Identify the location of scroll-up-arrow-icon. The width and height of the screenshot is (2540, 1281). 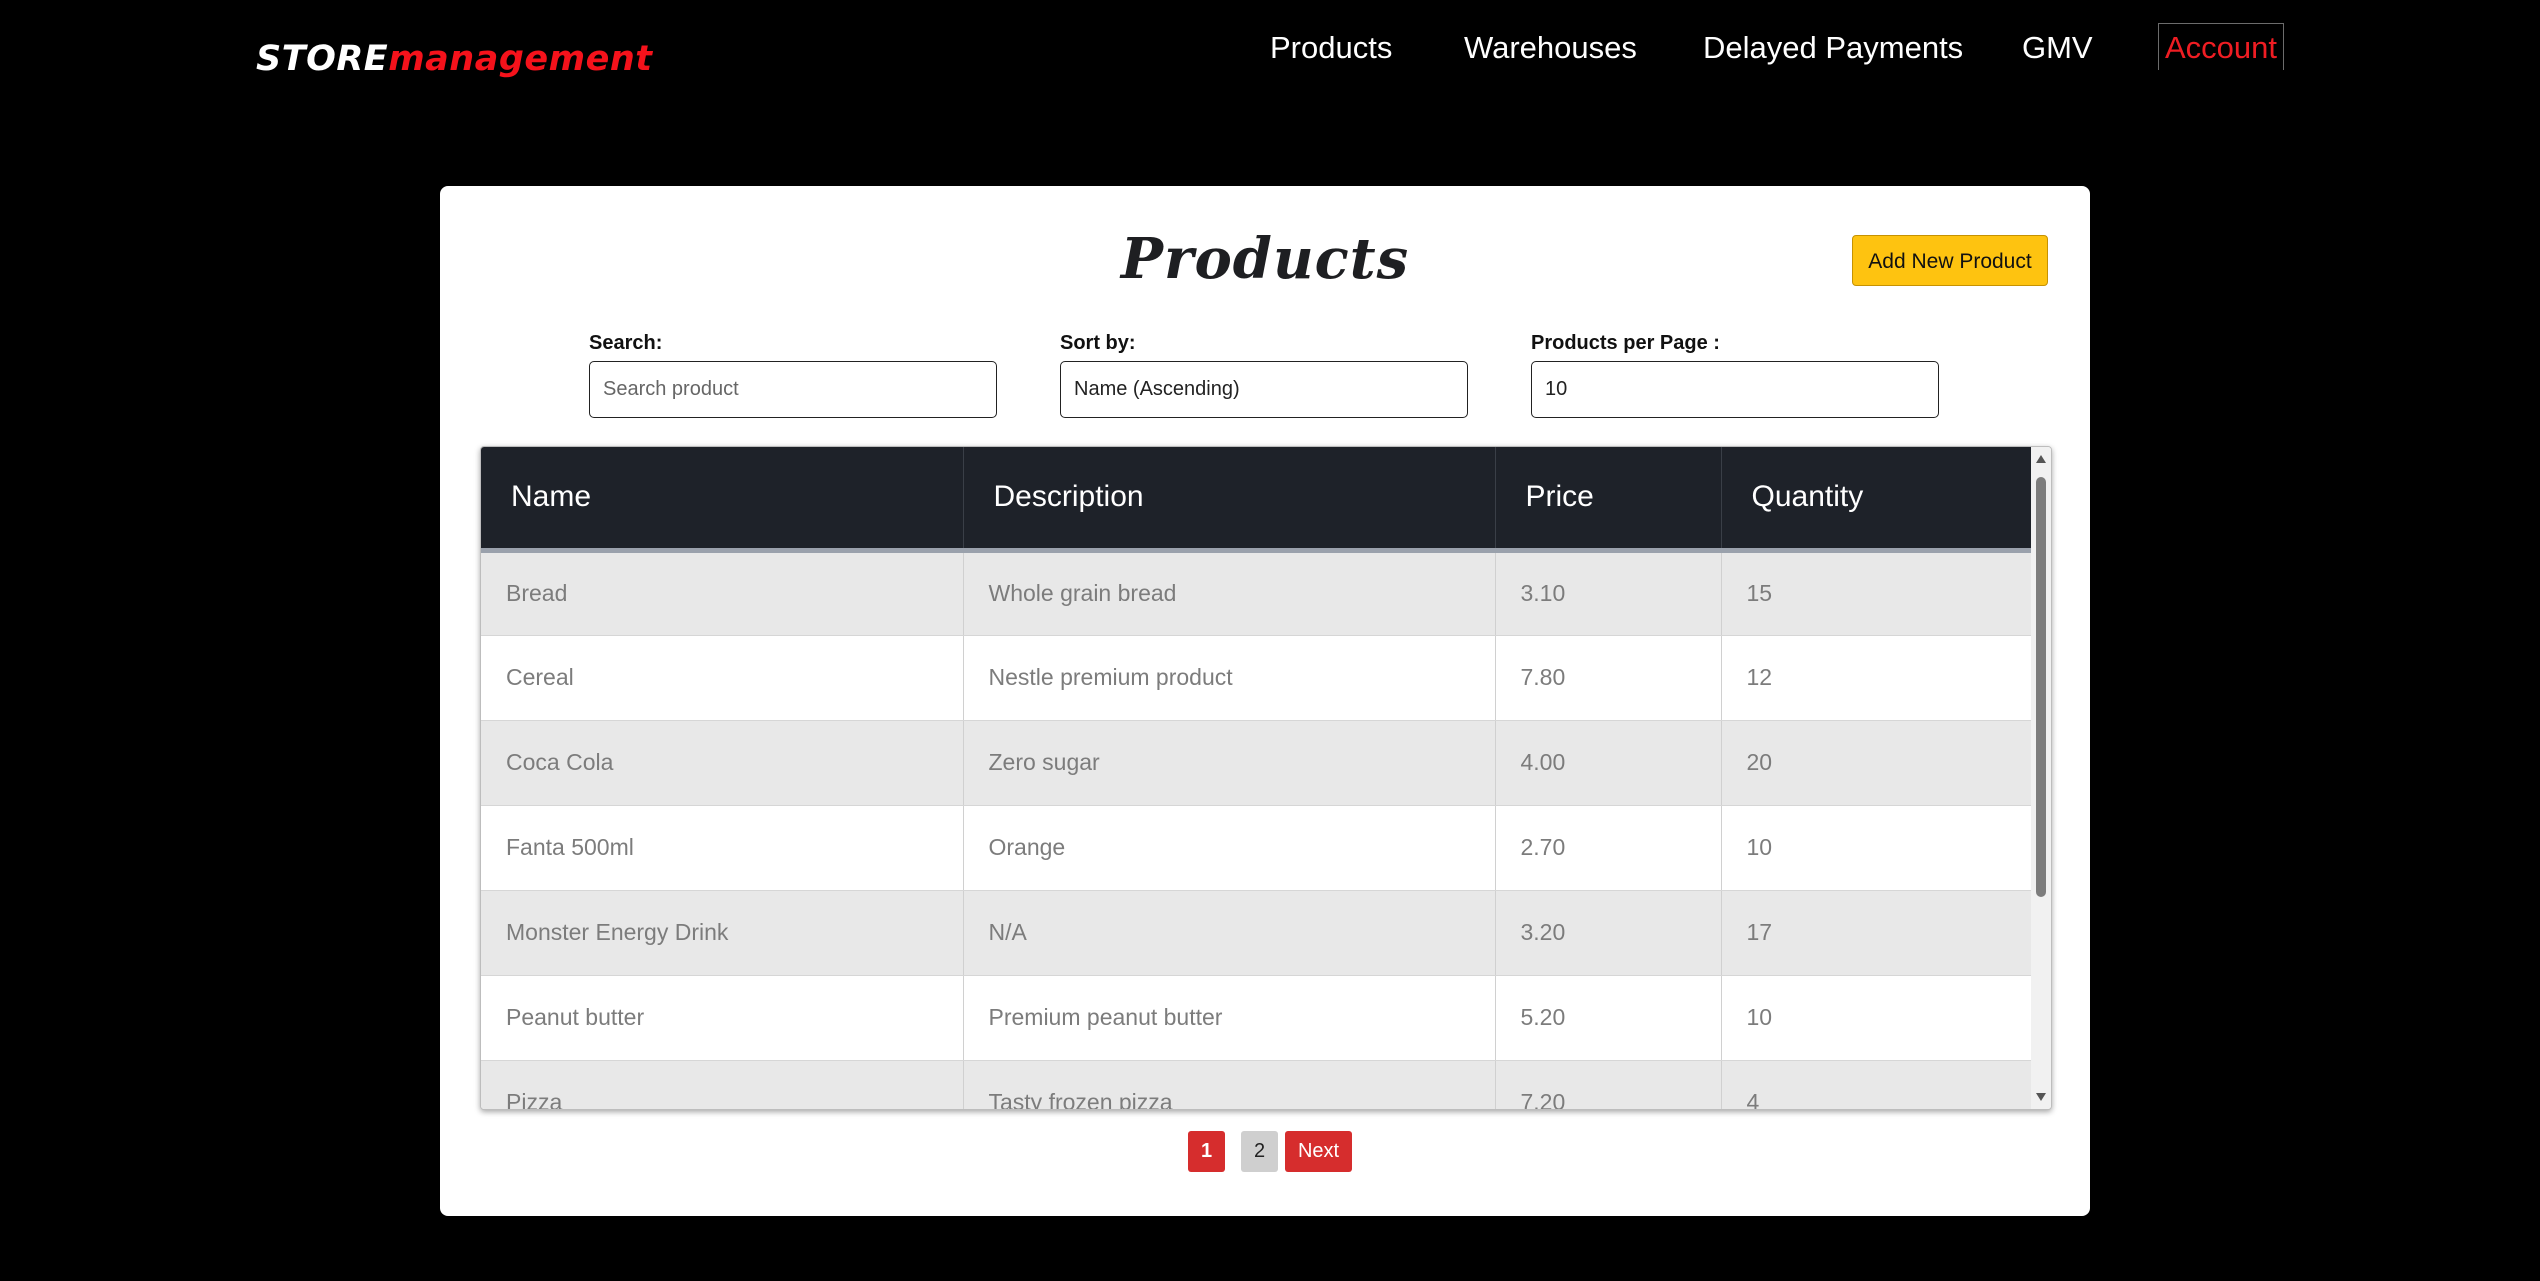
(2041, 459).